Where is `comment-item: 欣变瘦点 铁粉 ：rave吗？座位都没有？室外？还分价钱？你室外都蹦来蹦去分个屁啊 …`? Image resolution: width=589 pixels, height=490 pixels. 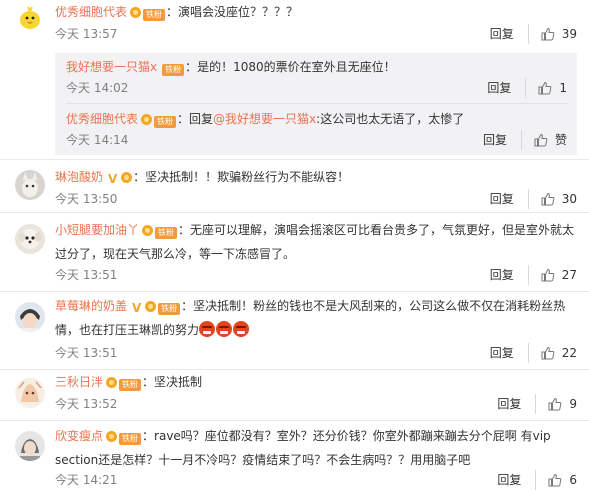
comment-item: 欣变瘦点 铁粉 ：rave吗？座位都没有？室外？还分价钱？你室外都蹦来蹦去分个屁啊 … is located at coordinates (294, 455).